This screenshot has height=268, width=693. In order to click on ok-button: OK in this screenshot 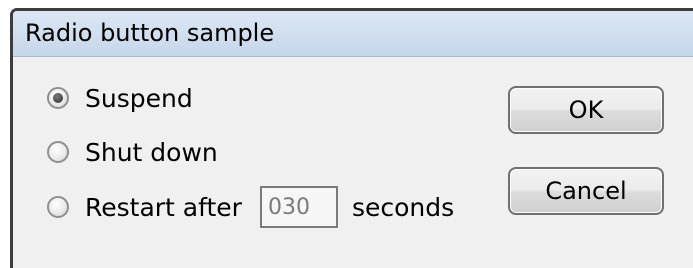, I will do `click(586, 110)`.